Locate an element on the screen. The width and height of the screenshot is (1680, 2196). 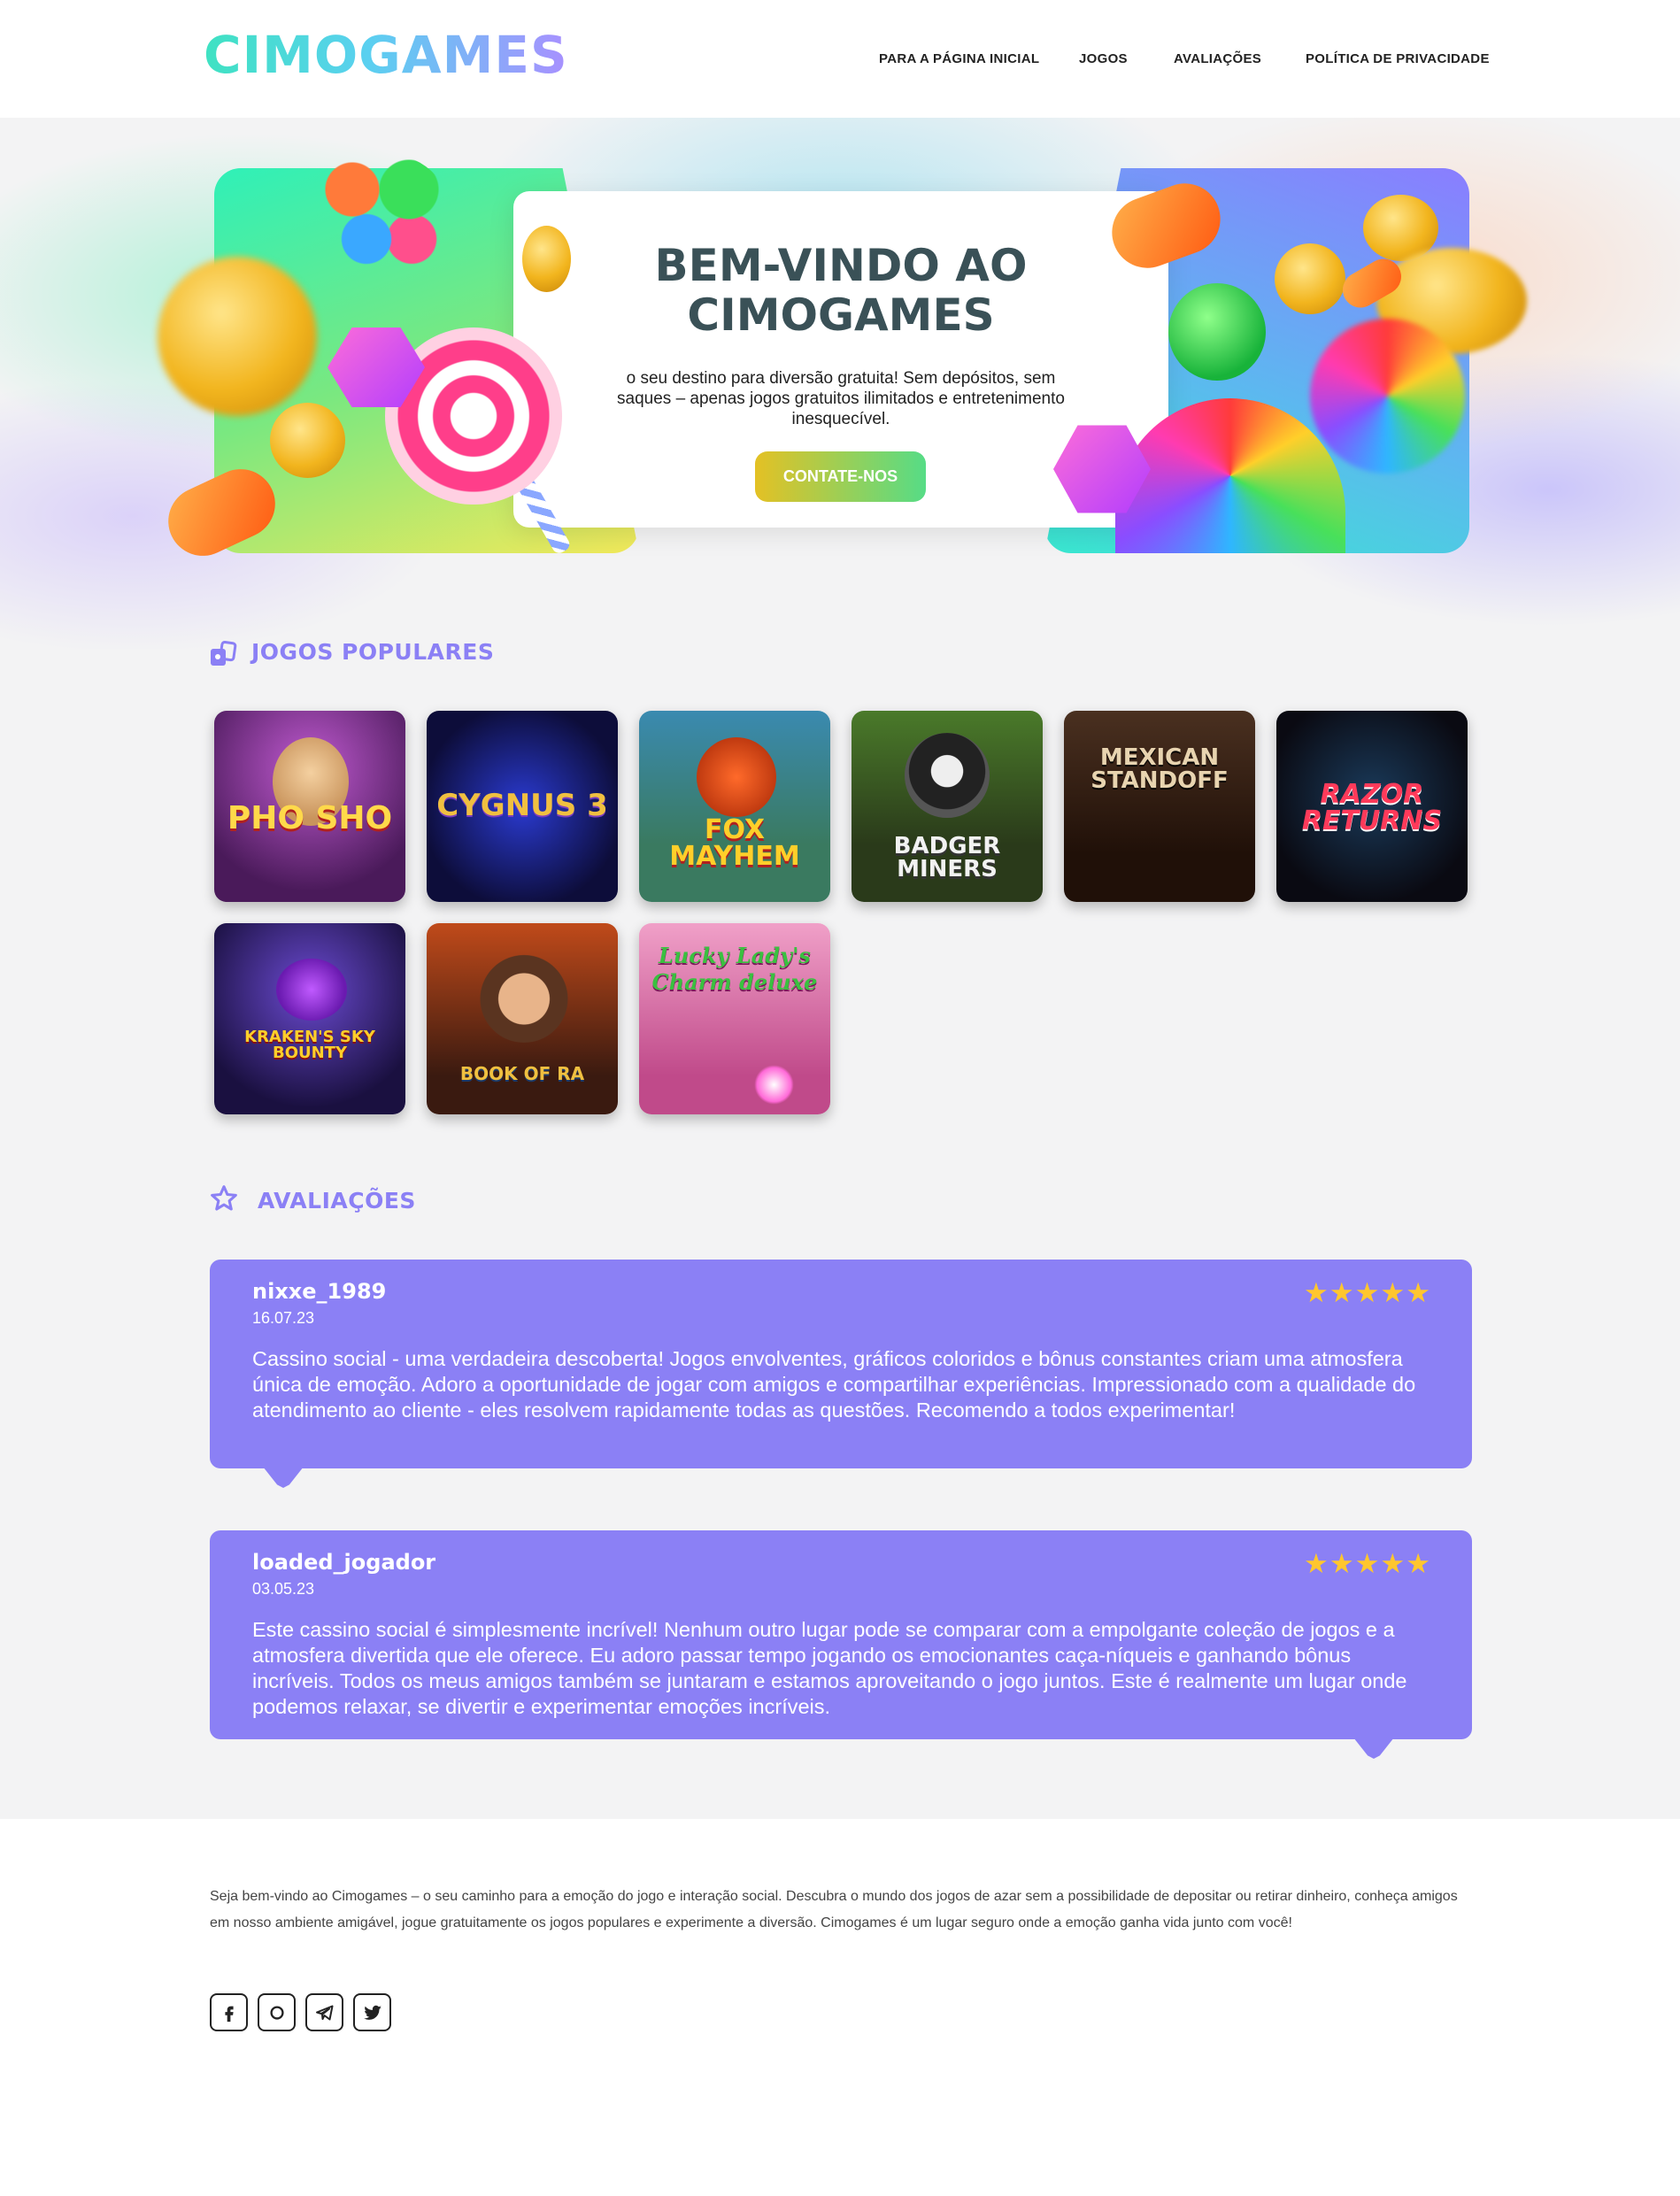
game-title: KRAKEN'S SKY BOUNTY is located at coordinates (309, 1045).